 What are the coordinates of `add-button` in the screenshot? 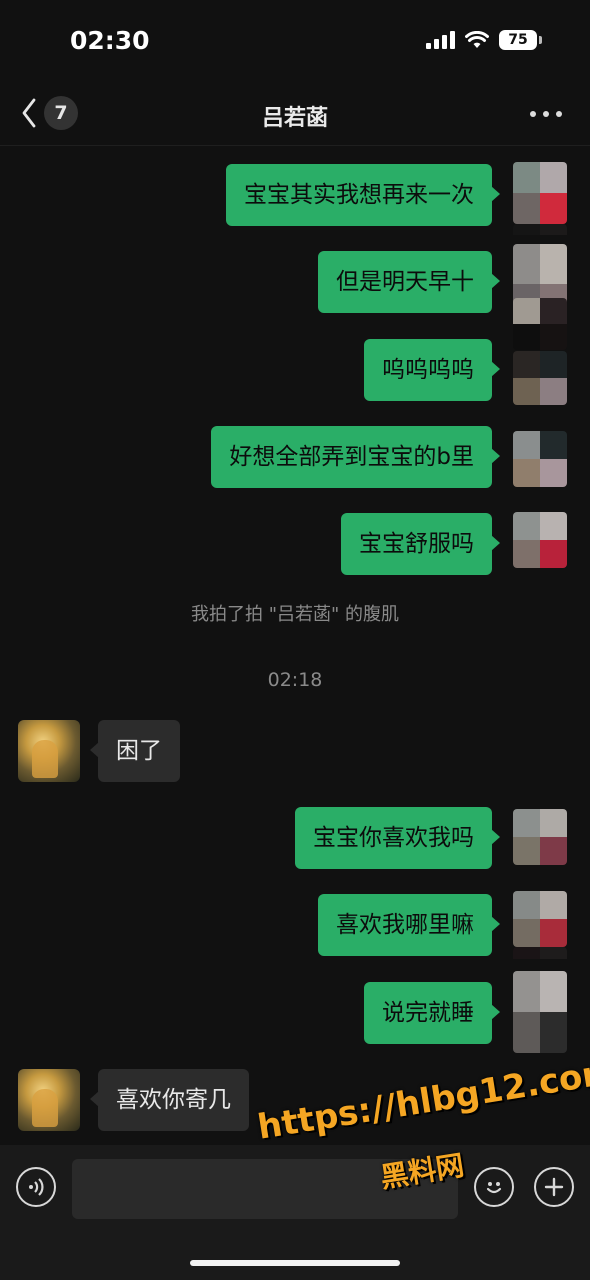 It's located at (554, 1187).